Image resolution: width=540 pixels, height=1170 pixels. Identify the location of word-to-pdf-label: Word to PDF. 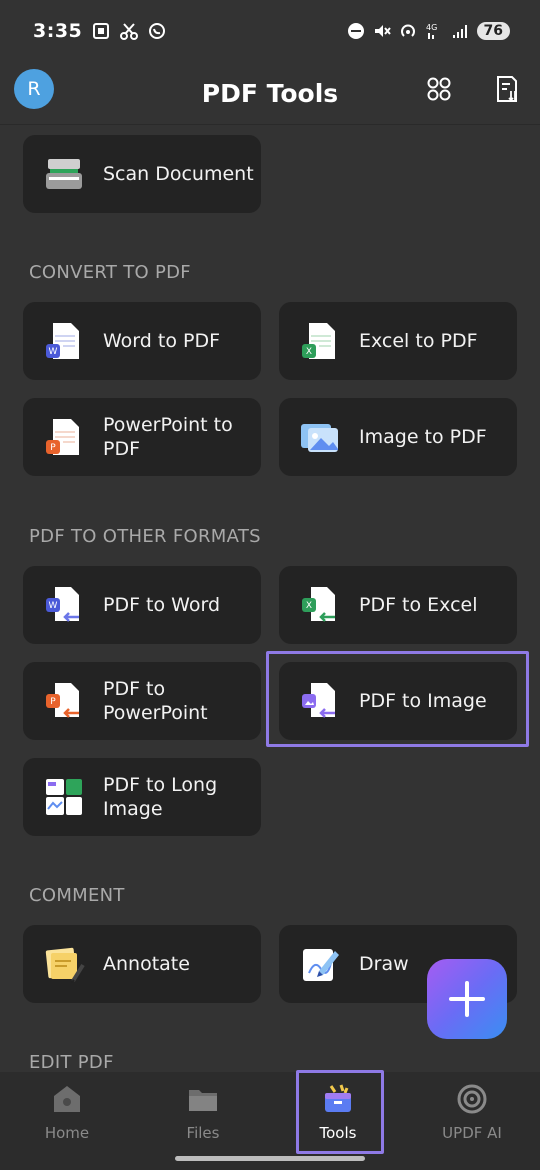
(162, 341).